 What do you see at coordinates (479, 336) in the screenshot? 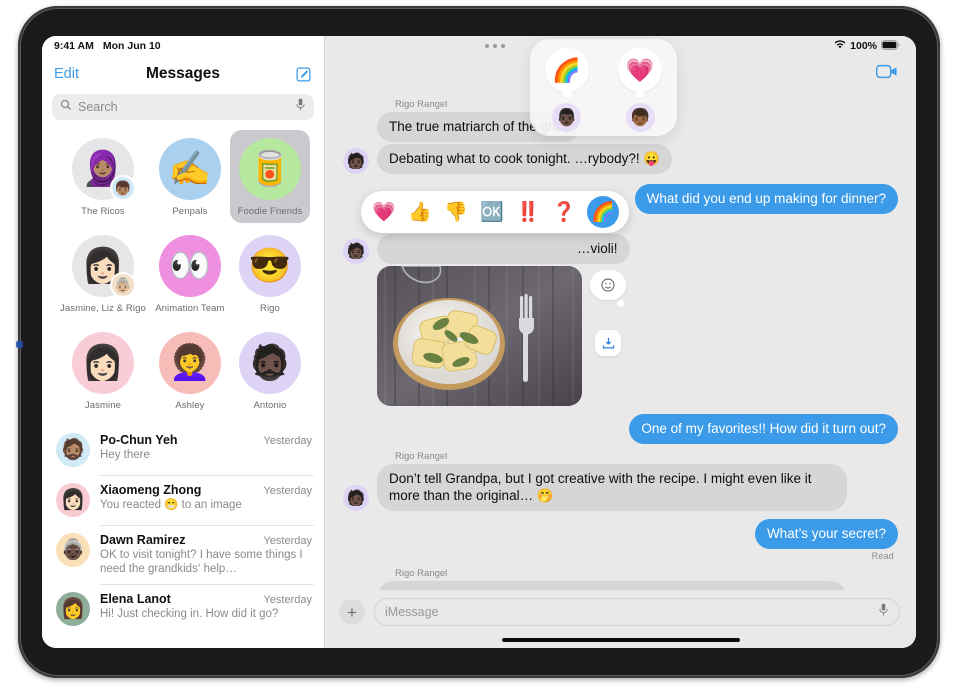
I see `ravioli-photo` at bounding box center [479, 336].